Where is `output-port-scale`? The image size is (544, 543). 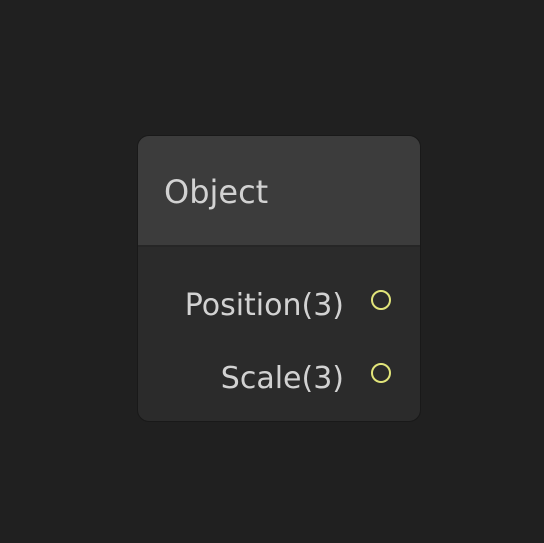
output-port-scale is located at coordinates (381, 373).